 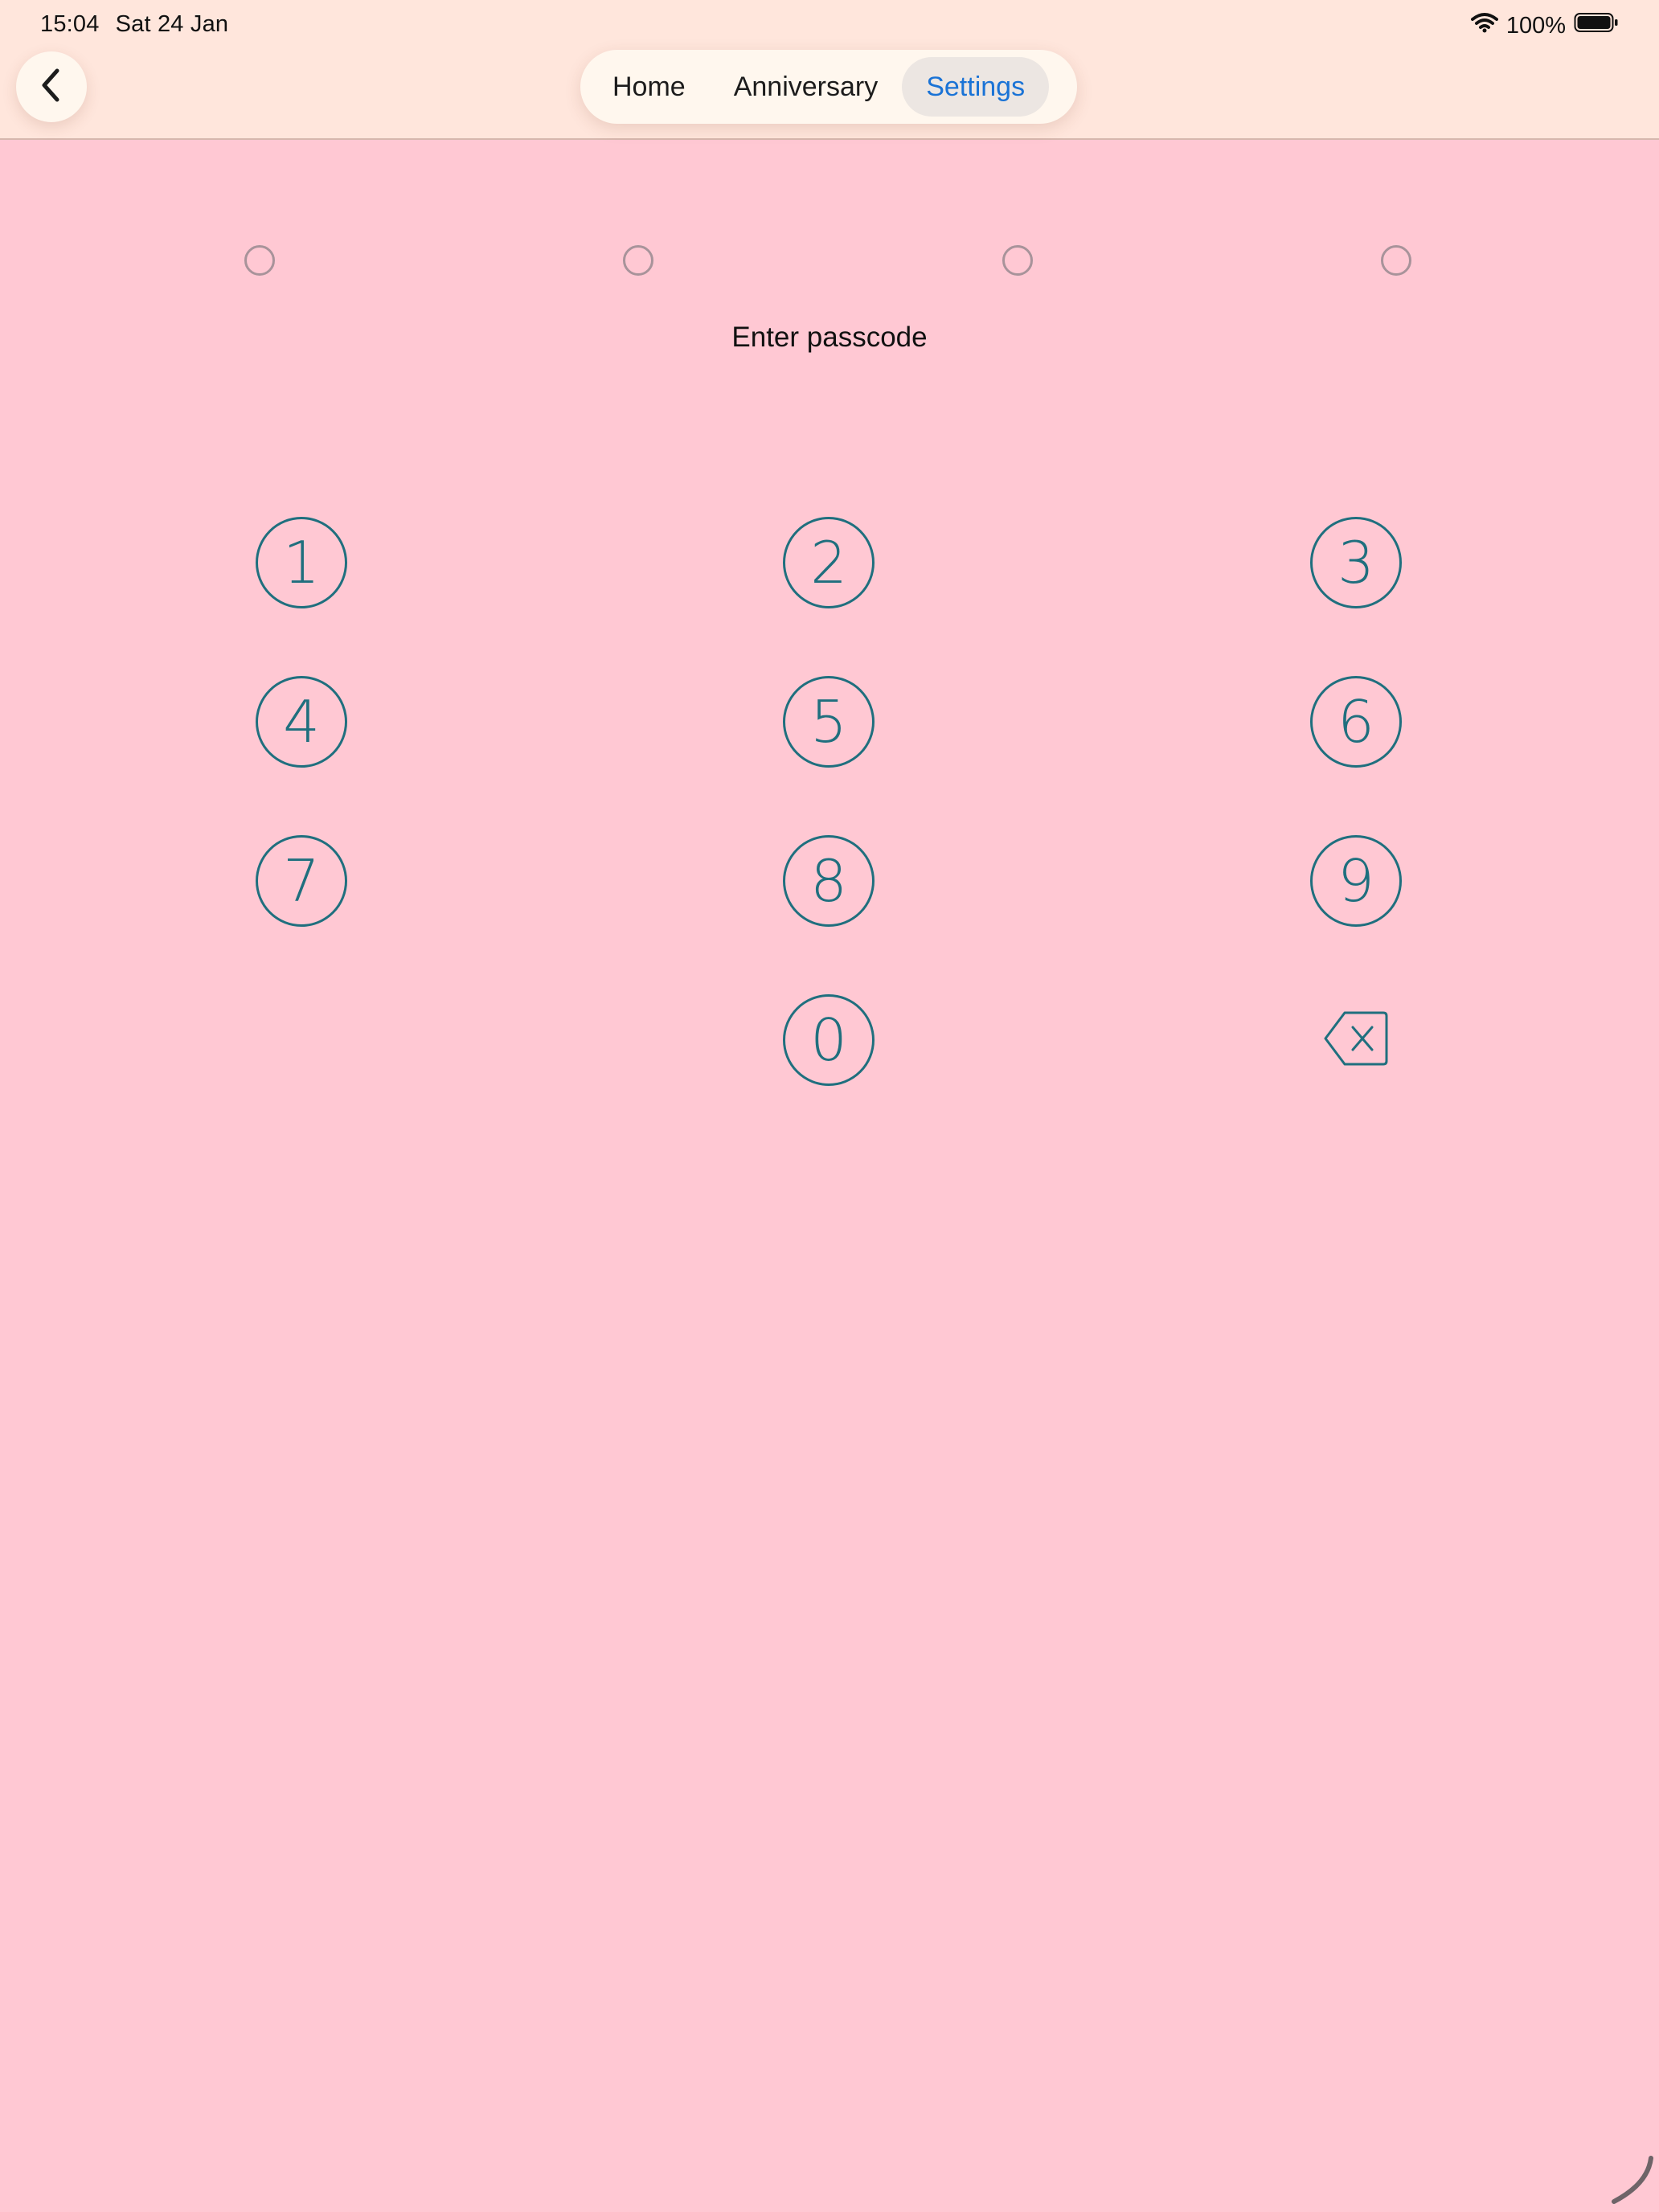 I want to click on status-time-date: 15:04 Sat 24 Jan, so click(x=134, y=24).